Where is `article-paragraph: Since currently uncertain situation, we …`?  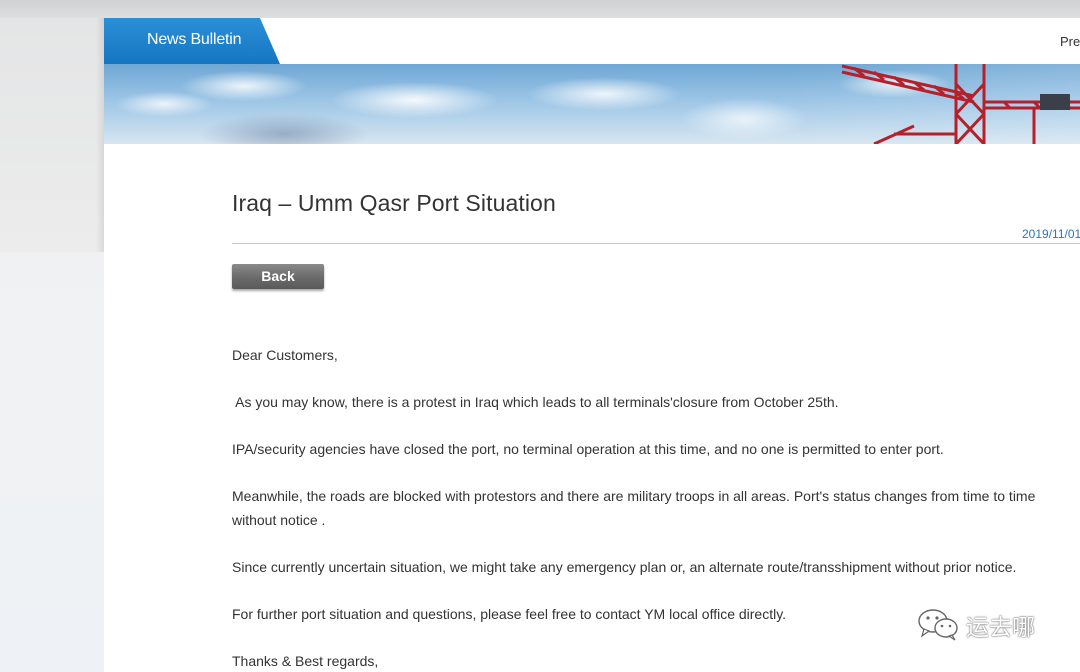
article-paragraph: Since currently uncertain situation, we … is located at coordinates (624, 567).